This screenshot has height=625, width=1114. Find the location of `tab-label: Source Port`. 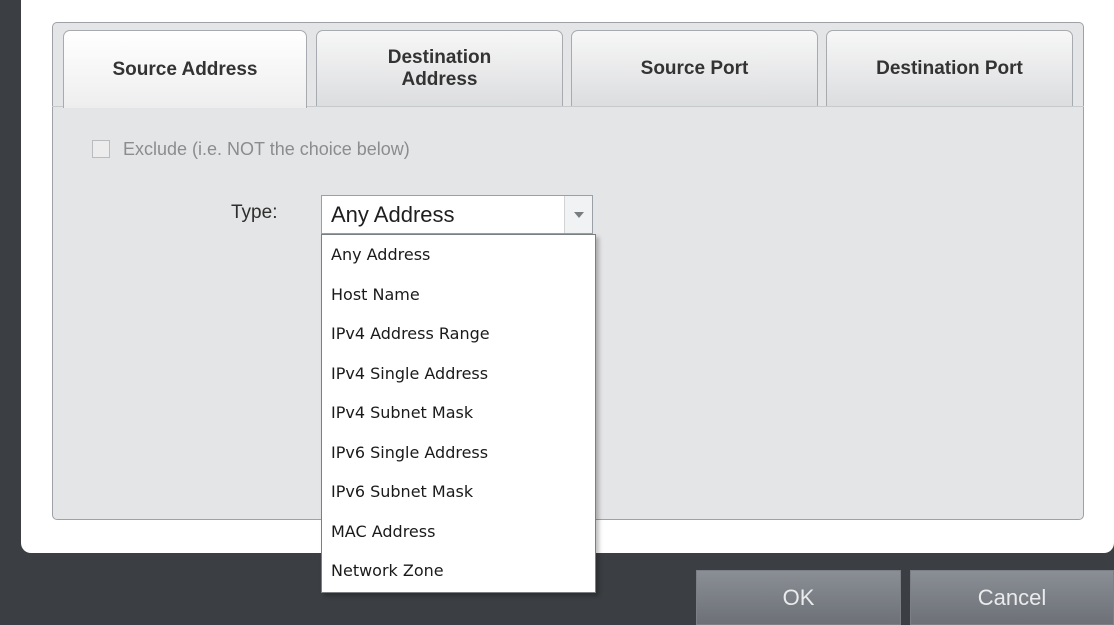

tab-label: Source Port is located at coordinates (694, 68).